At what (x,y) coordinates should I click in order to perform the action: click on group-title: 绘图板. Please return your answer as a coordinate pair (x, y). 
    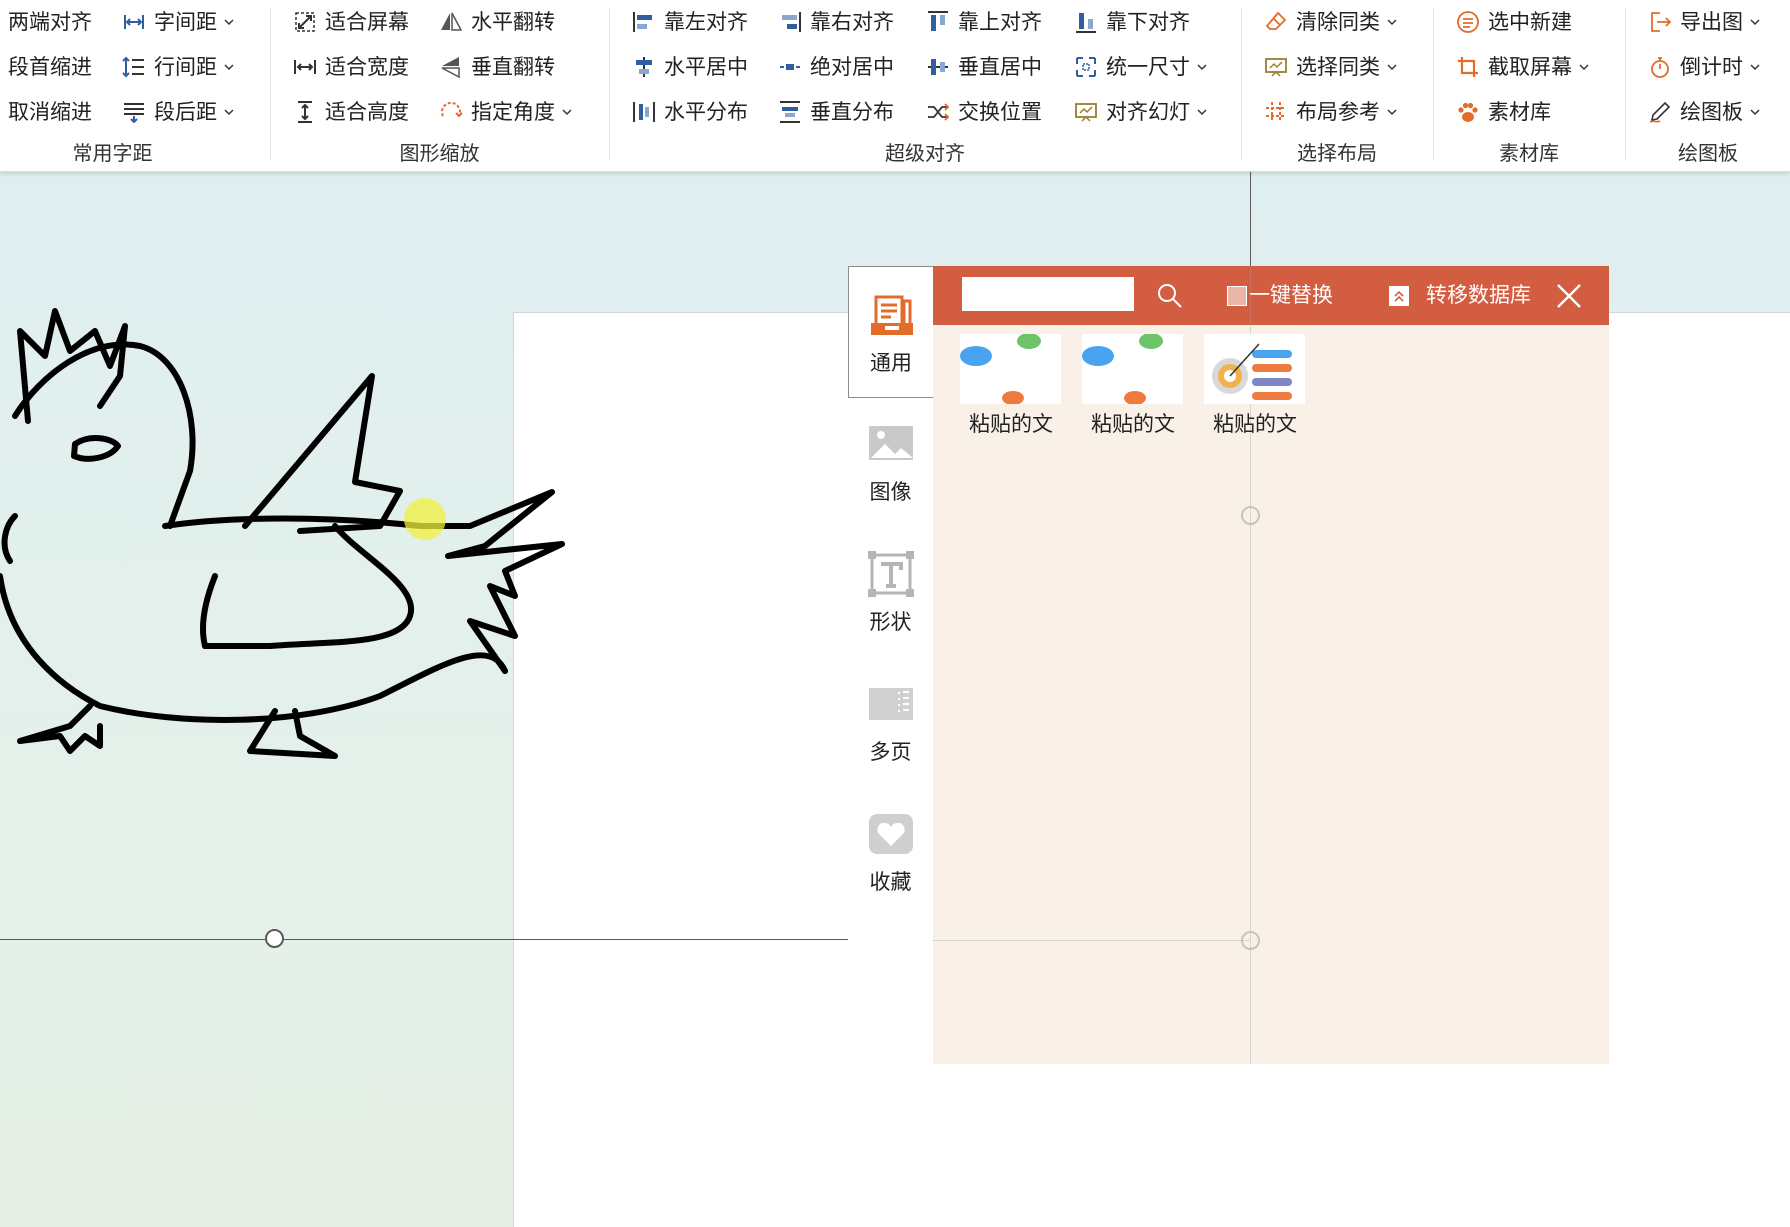
    Looking at the image, I should click on (1708, 153).